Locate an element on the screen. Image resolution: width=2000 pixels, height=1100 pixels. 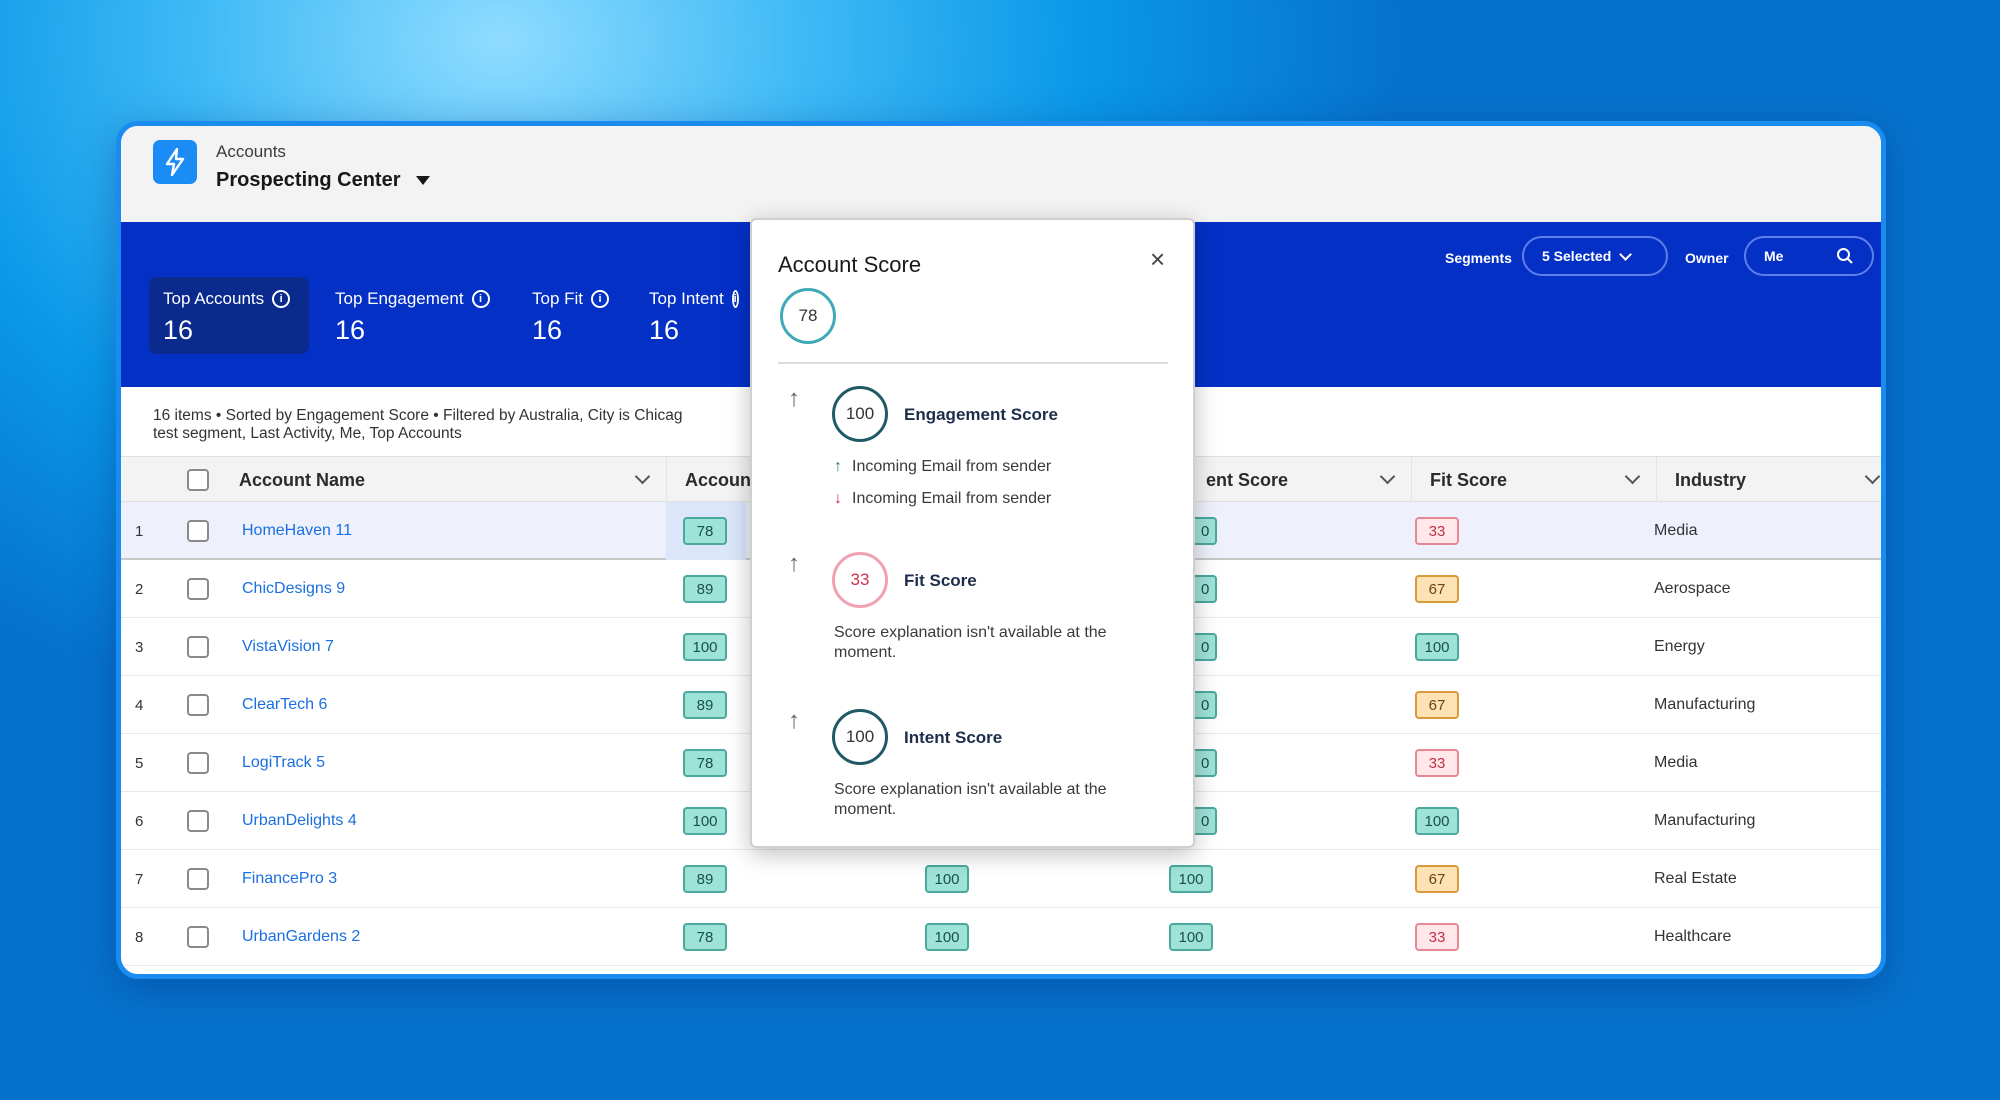
tab-top-engagement: Top Engagement i 16 is located at coordinates (413, 315).